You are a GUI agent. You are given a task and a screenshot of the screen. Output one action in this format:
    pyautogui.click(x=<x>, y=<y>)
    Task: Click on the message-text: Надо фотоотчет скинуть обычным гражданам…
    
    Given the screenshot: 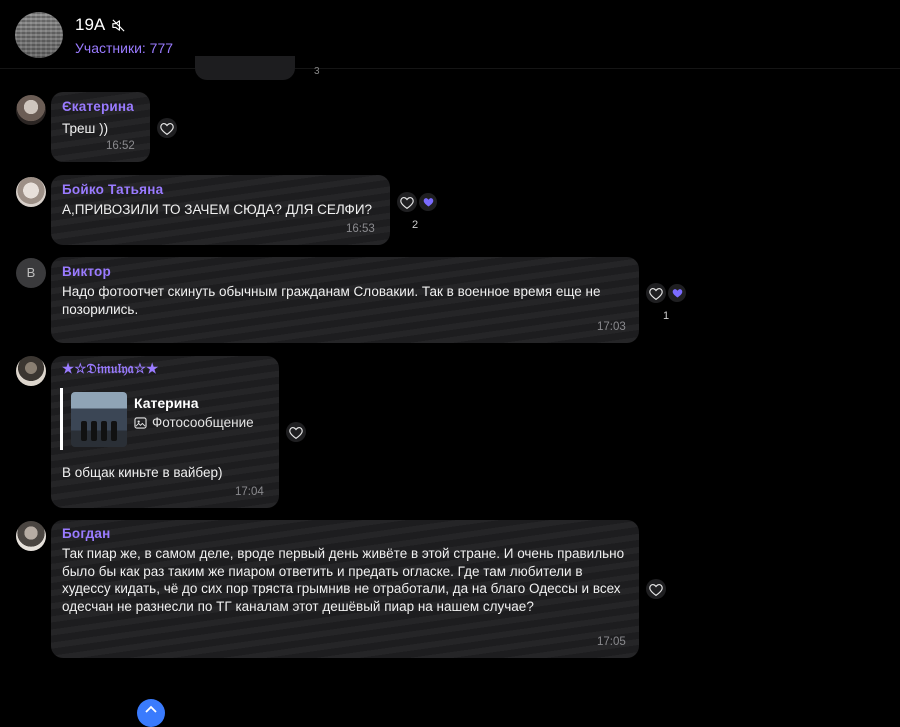 What is the action you would take?
    pyautogui.click(x=331, y=300)
    